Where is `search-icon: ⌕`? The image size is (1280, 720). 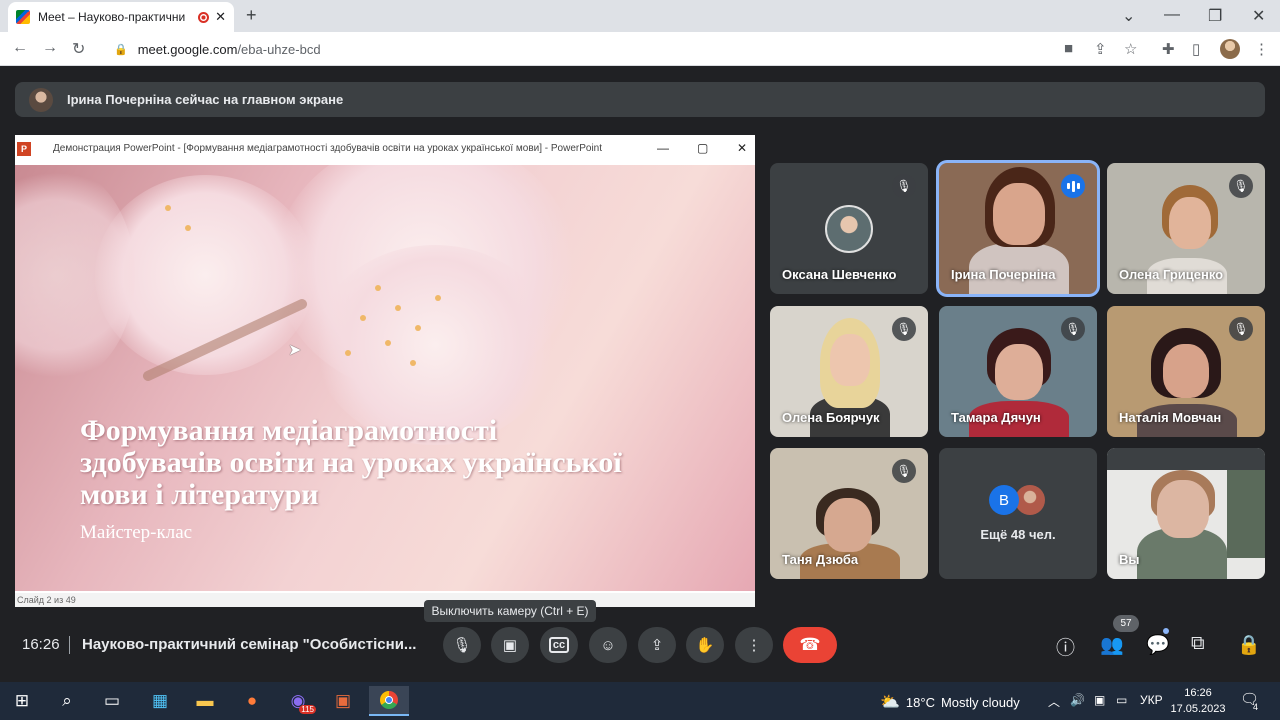
search-icon: ⌕ is located at coordinates (67, 701).